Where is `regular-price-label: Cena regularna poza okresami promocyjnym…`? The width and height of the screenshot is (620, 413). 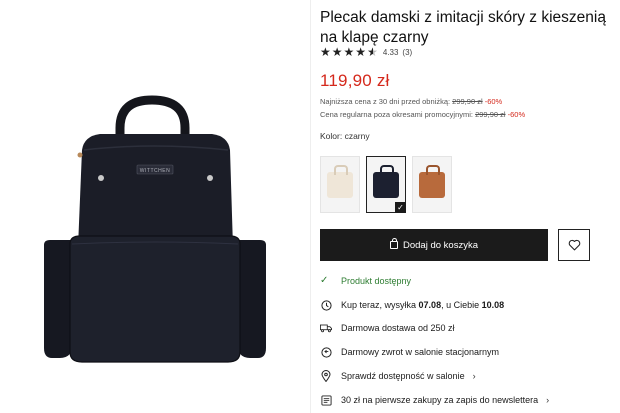
regular-price-label: Cena regularna poza okresami promocyjnym… is located at coordinates (396, 114).